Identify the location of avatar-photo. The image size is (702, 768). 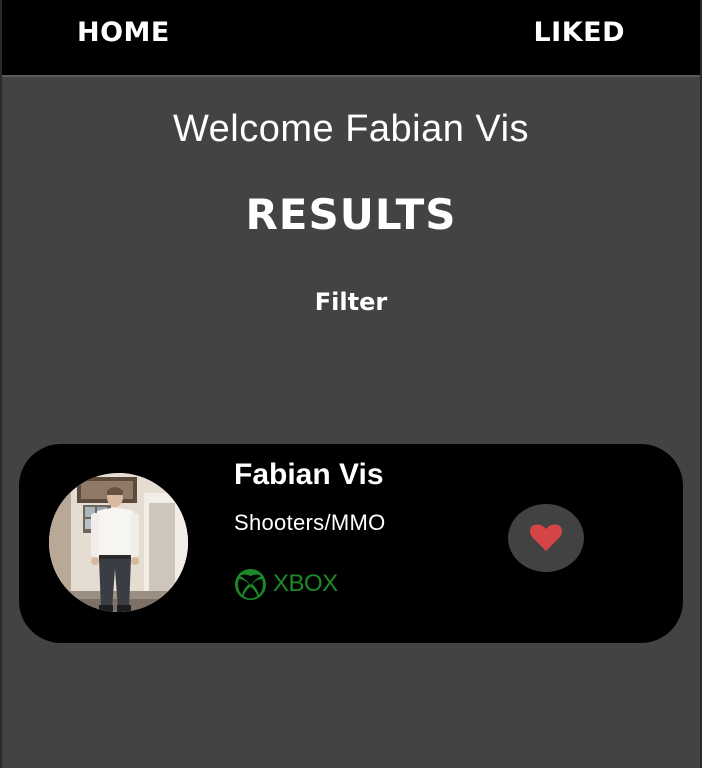
(118, 542).